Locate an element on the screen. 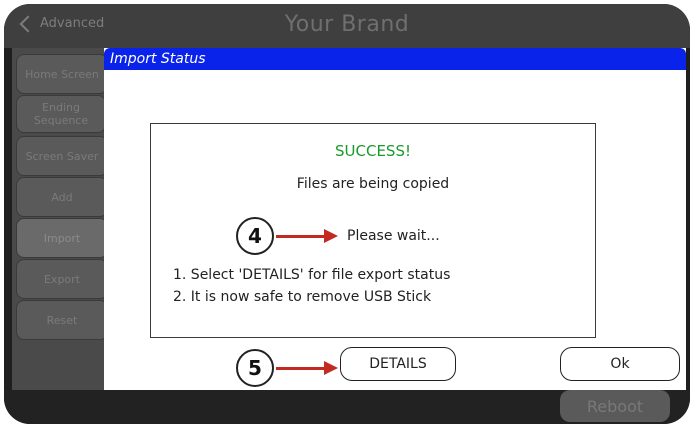 This screenshot has height=428, width=694. instruction-item: 2. It is now safe to remove USB Stick is located at coordinates (302, 297).